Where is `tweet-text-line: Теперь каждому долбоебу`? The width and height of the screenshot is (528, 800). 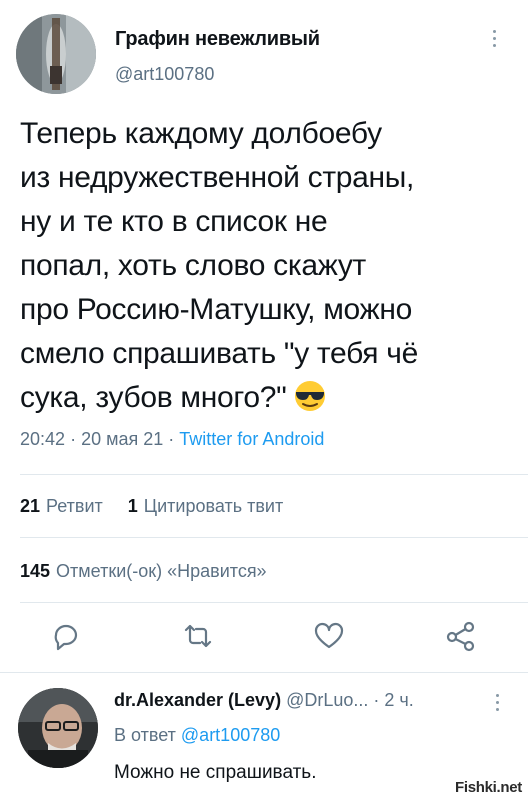
tweet-text-line: Теперь каждому долбоебу is located at coordinates (201, 133).